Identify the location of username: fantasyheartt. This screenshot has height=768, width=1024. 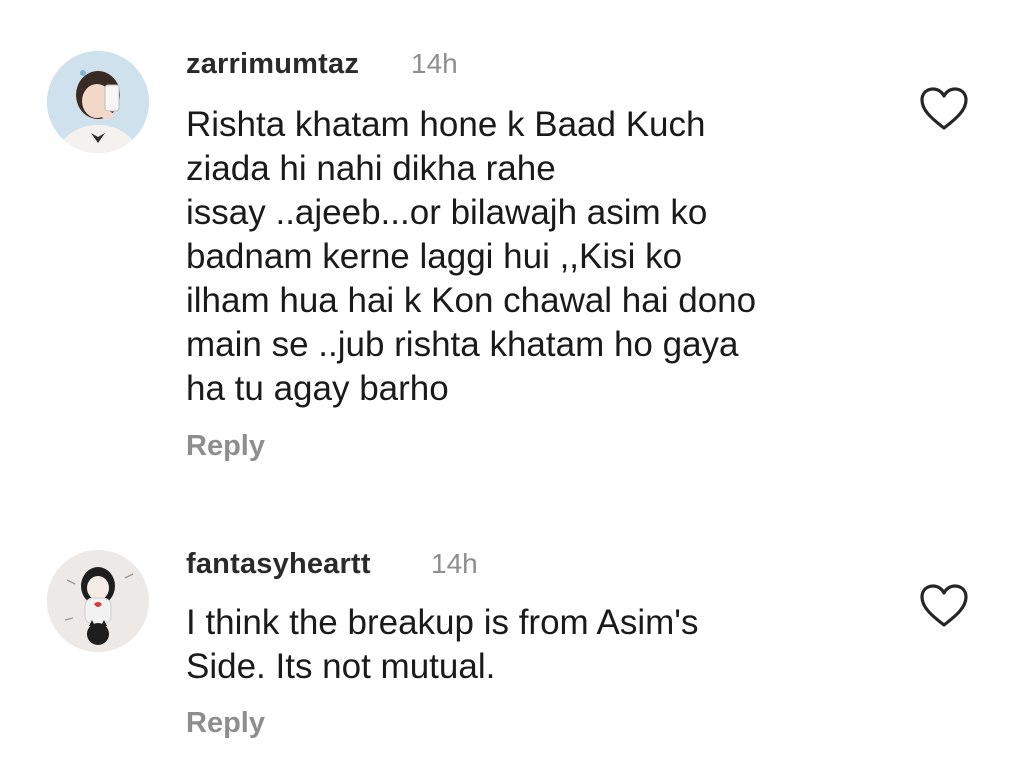
(278, 564).